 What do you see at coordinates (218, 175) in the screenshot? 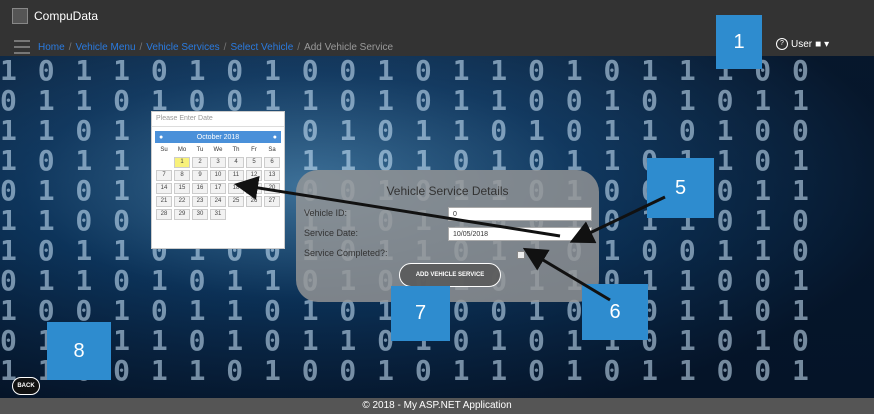
I see `calendar-day: 10` at bounding box center [218, 175].